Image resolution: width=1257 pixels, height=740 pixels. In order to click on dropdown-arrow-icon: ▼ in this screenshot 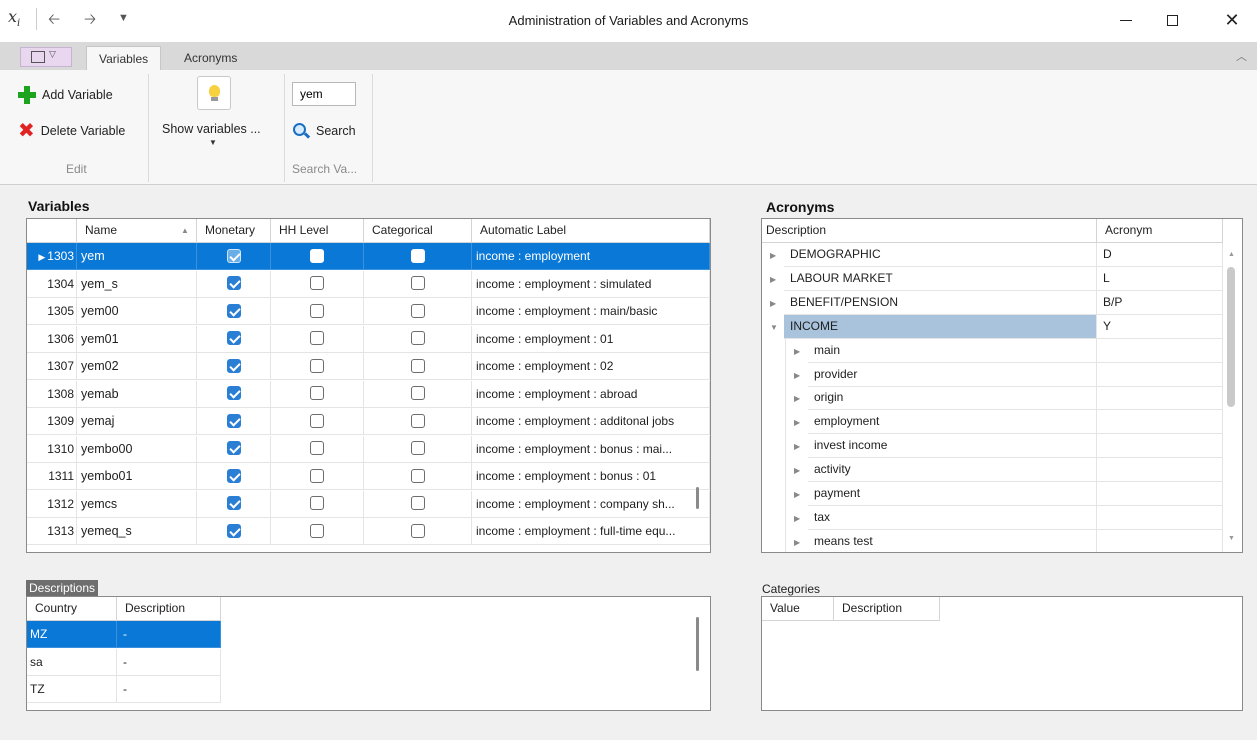, I will do `click(213, 142)`.